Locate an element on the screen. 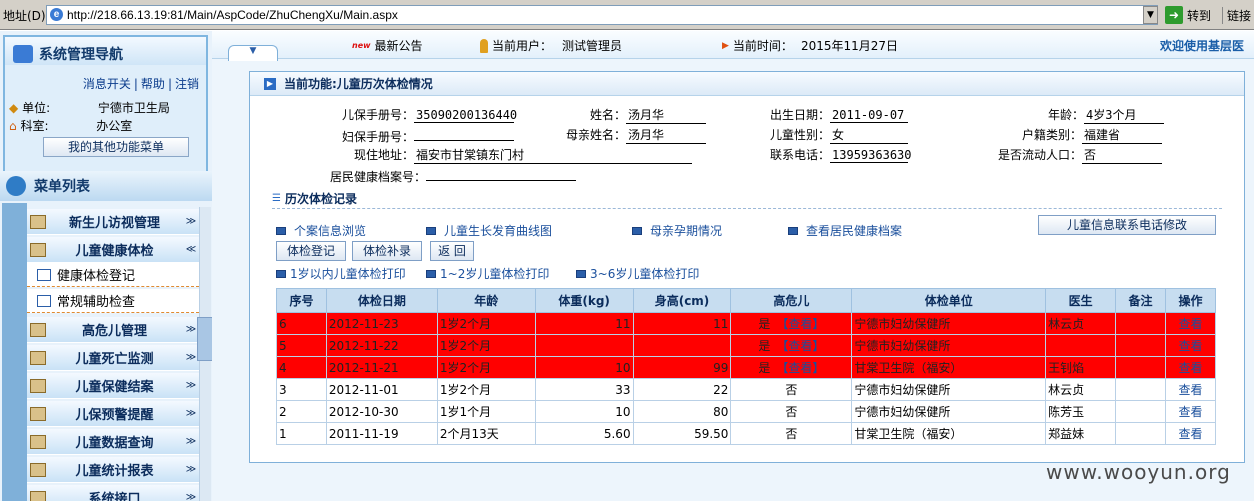 This screenshot has width=1254, height=501. menu-item-label: 高危儿管理 is located at coordinates (114, 331).